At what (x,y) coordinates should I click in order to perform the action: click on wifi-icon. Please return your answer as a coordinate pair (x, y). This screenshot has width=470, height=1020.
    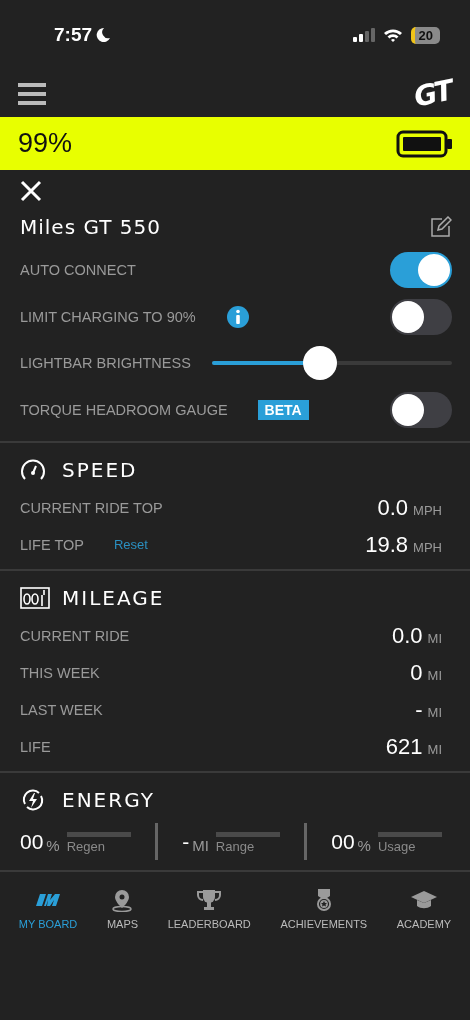
    Looking at the image, I should click on (392, 35).